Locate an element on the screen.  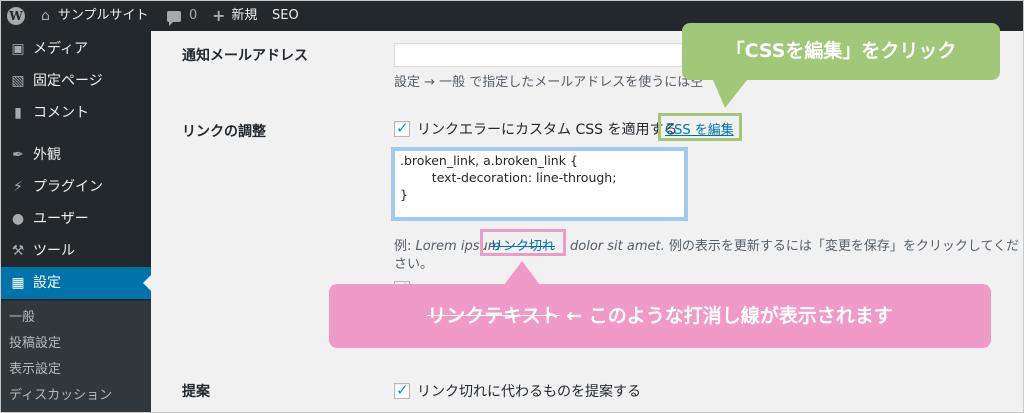
comment-icon: ▮ is located at coordinates (18, 113).